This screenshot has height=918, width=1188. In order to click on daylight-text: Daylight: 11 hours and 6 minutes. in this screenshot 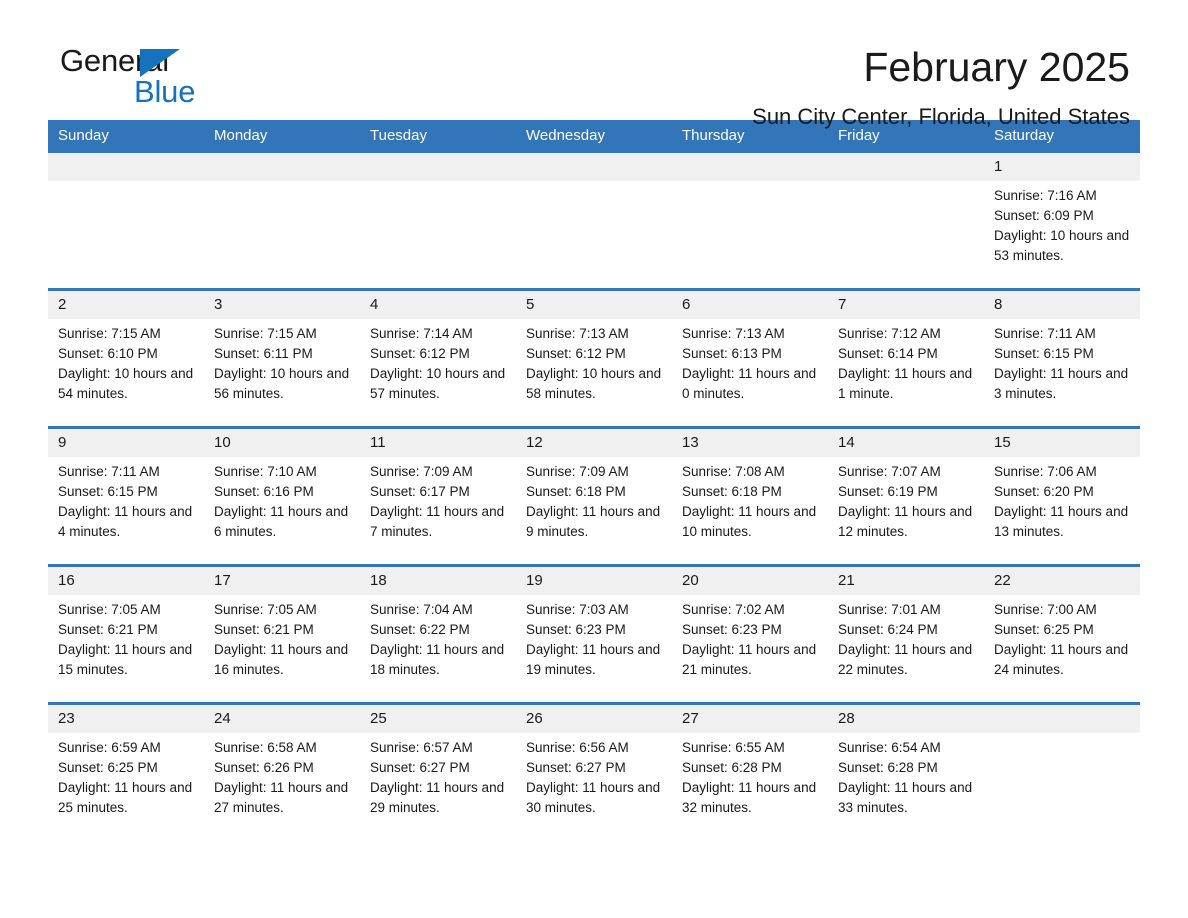, I will do `click(281, 521)`.